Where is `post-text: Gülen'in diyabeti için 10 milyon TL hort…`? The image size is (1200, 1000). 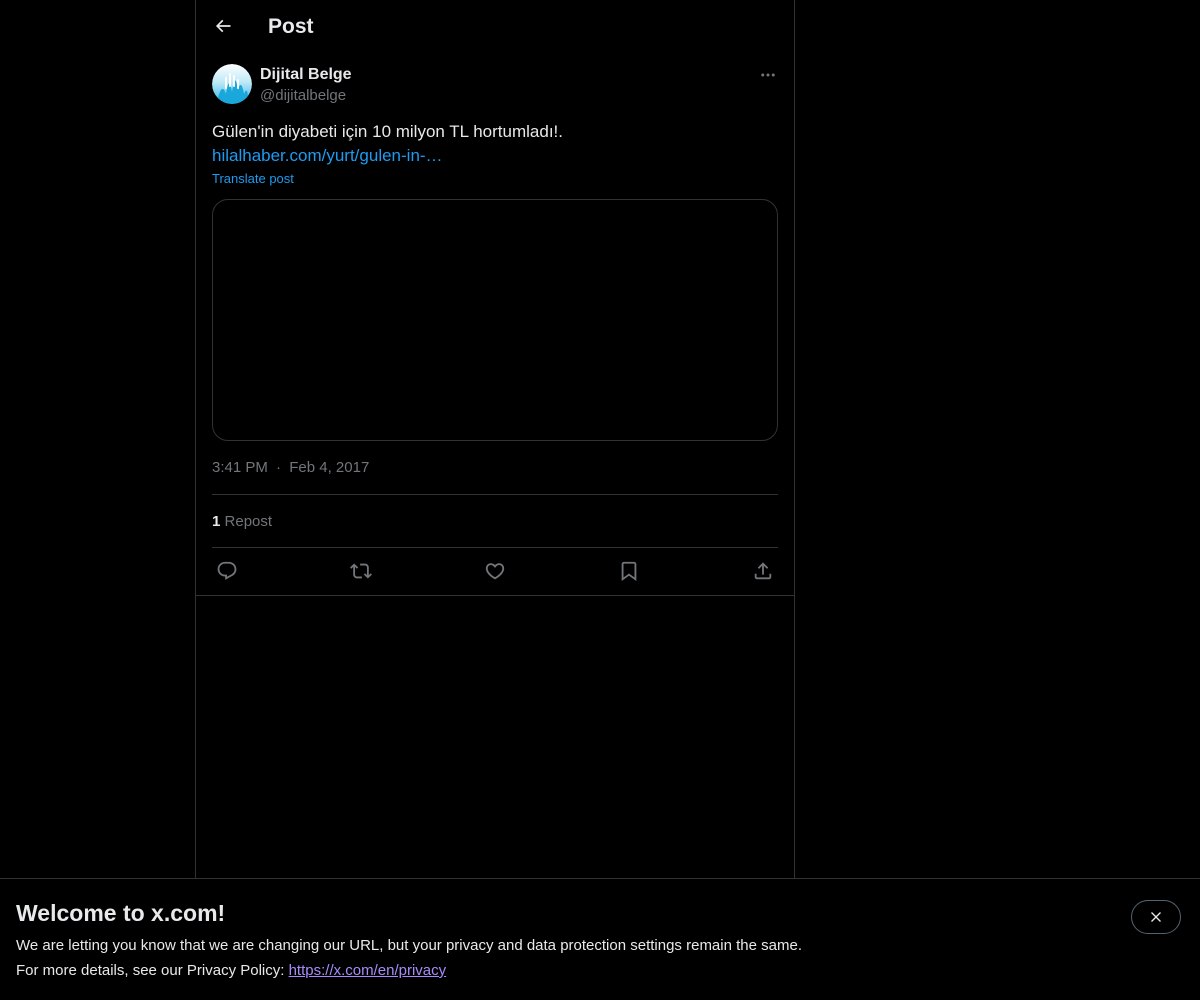
post-text: Gülen'in diyabeti için 10 milyon TL hort… is located at coordinates (387, 131).